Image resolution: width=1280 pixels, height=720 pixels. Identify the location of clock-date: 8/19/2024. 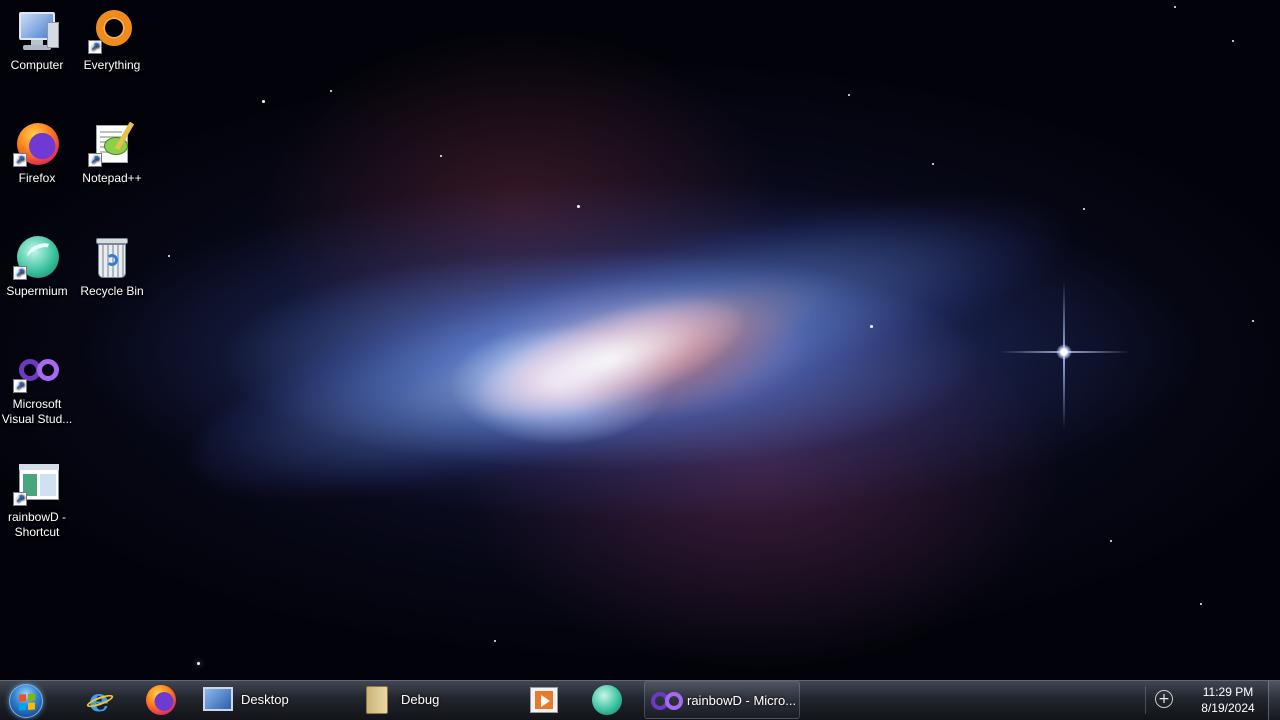
(1228, 708).